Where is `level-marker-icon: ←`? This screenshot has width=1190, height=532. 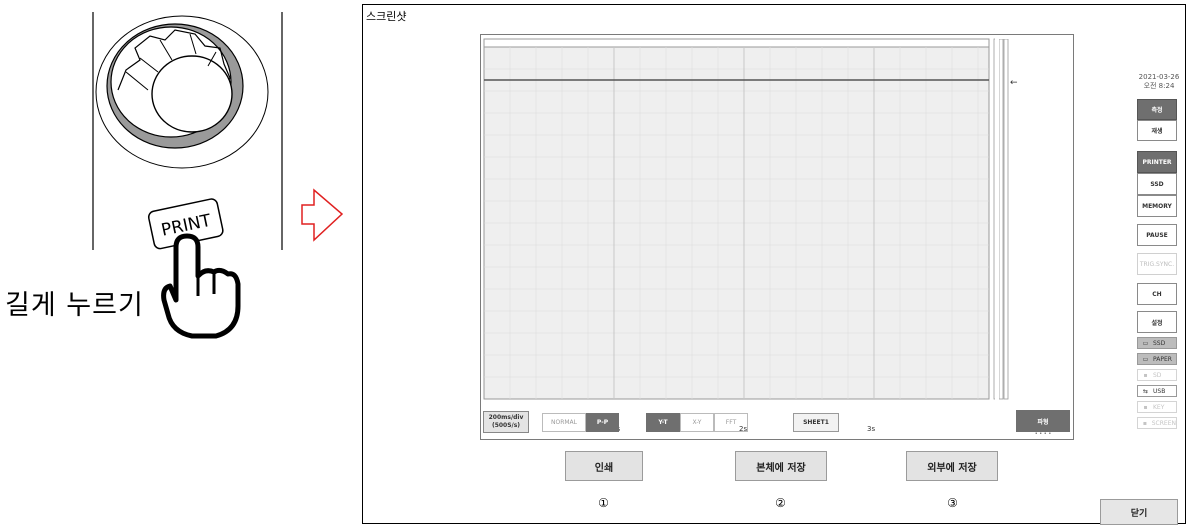 level-marker-icon: ← is located at coordinates (1014, 83).